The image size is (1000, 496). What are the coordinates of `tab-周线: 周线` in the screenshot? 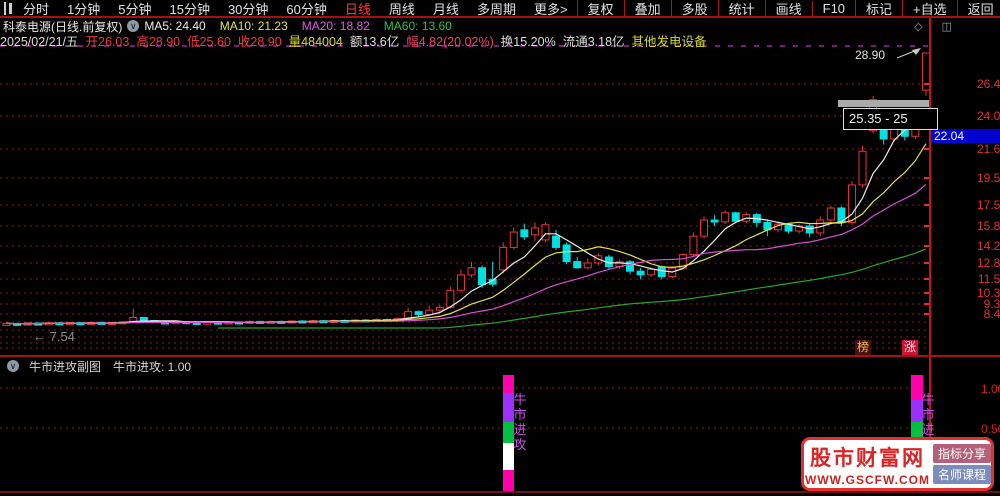 It's located at (402, 9).